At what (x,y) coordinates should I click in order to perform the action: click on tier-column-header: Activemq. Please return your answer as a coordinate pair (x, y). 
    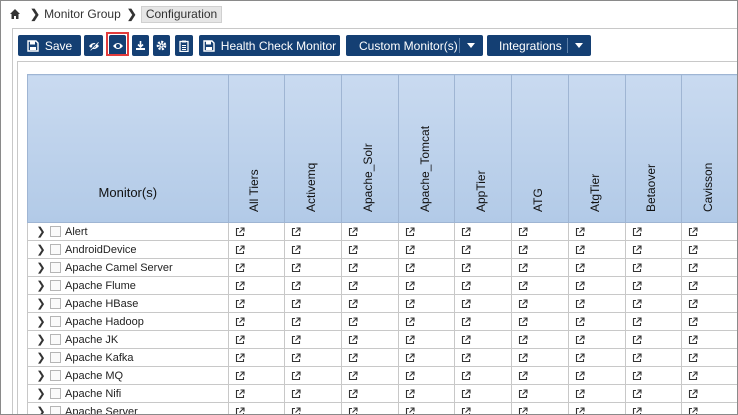
    Looking at the image, I should click on (313, 148).